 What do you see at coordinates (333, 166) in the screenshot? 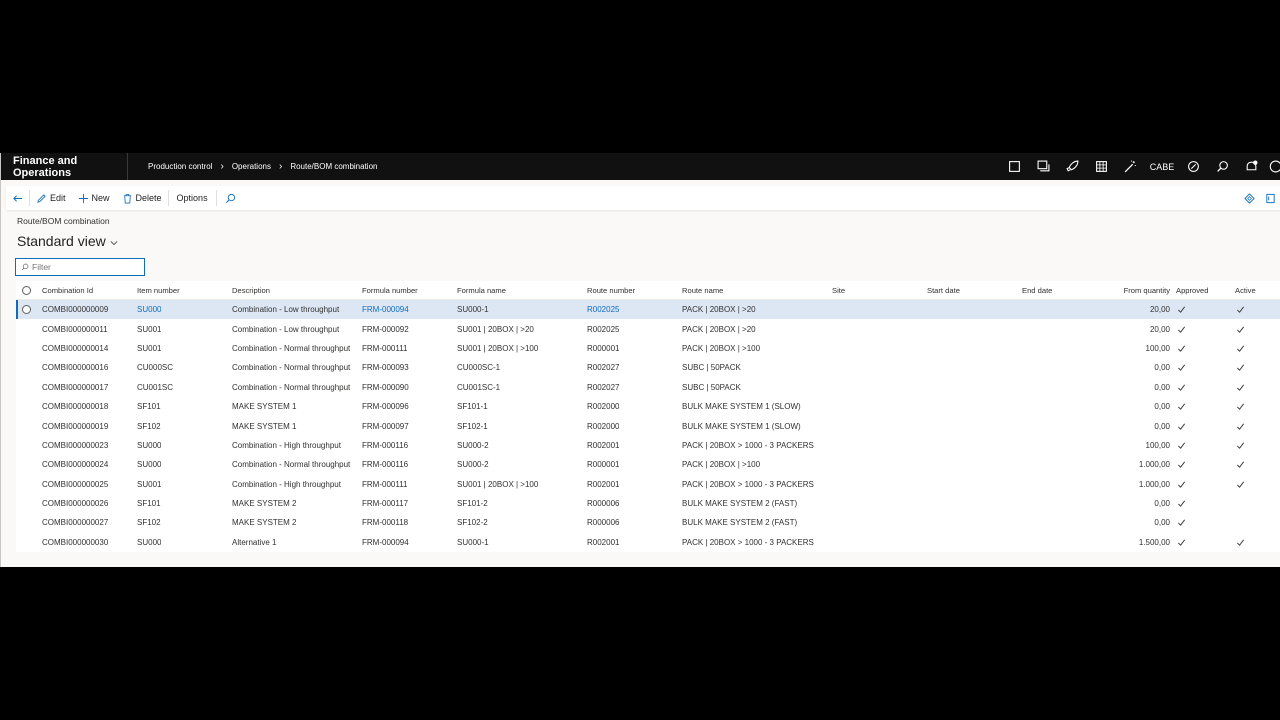
I see `breadcrumb-route-bom: Route/BOM combination` at bounding box center [333, 166].